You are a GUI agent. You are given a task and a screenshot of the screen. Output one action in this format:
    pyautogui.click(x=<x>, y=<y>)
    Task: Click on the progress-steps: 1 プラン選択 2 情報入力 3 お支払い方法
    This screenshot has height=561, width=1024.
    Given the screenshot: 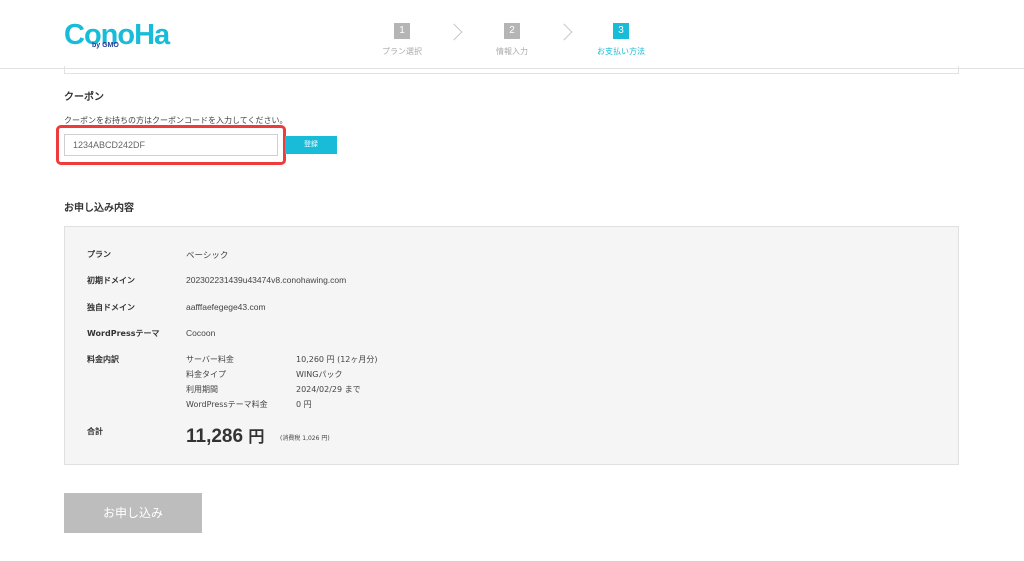 What is the action you would take?
    pyautogui.click(x=512, y=34)
    